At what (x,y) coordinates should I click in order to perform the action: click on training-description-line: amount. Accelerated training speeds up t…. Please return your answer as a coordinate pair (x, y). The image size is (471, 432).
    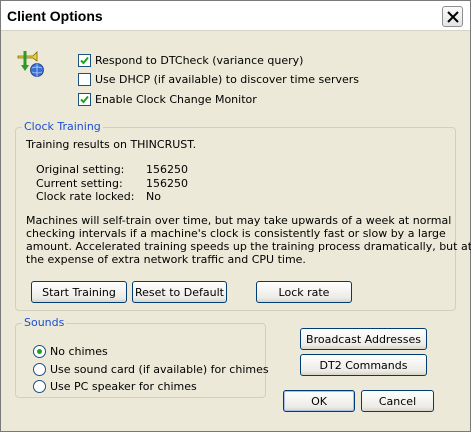
    Looking at the image, I should click on (248, 246).